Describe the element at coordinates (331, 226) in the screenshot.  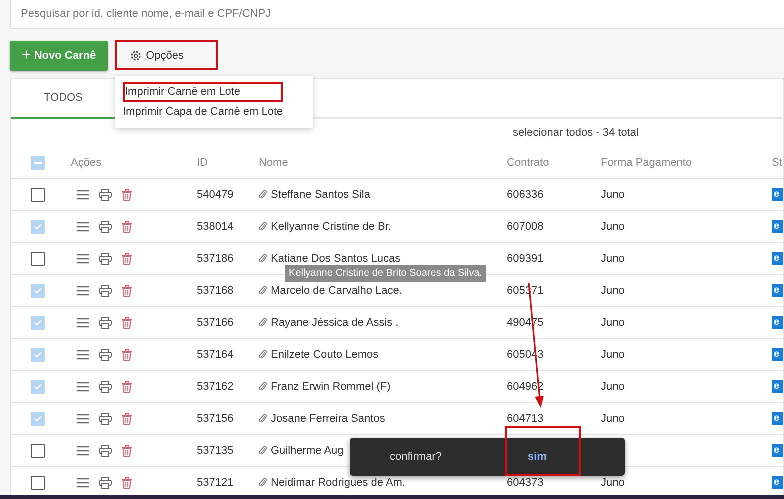
I see `table-cell: Kellyanne Cristine de Br.` at that location.